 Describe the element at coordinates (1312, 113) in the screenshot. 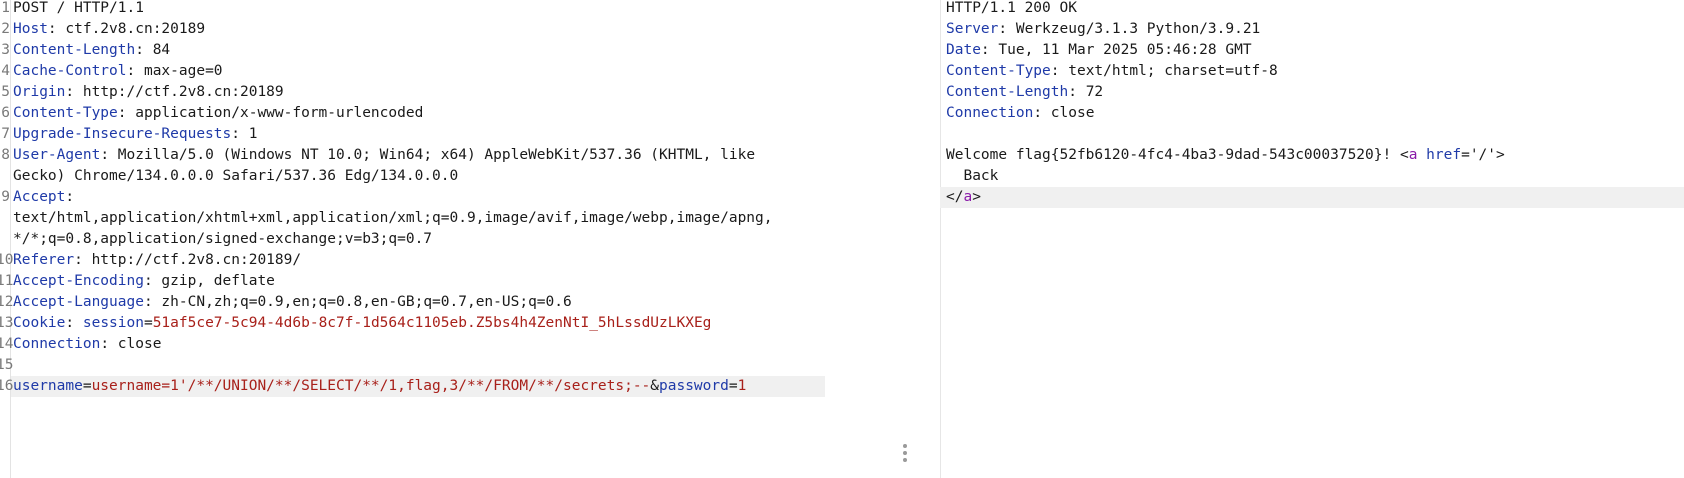

I see `response-line: 6Connection: close` at that location.